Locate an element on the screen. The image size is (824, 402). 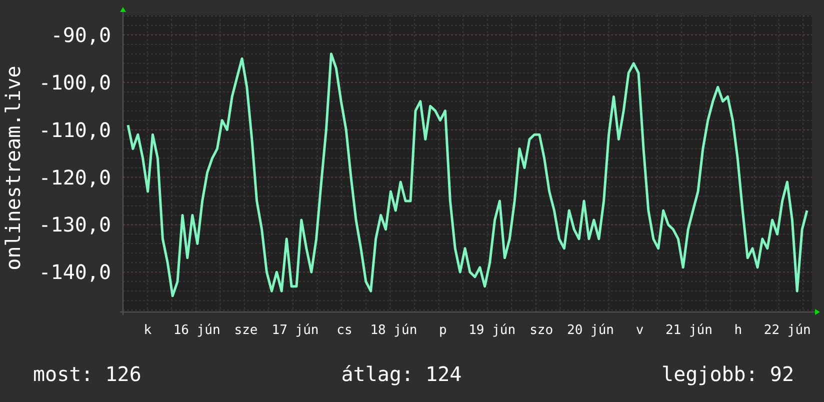
x-tick-label: sze is located at coordinates (246, 330).